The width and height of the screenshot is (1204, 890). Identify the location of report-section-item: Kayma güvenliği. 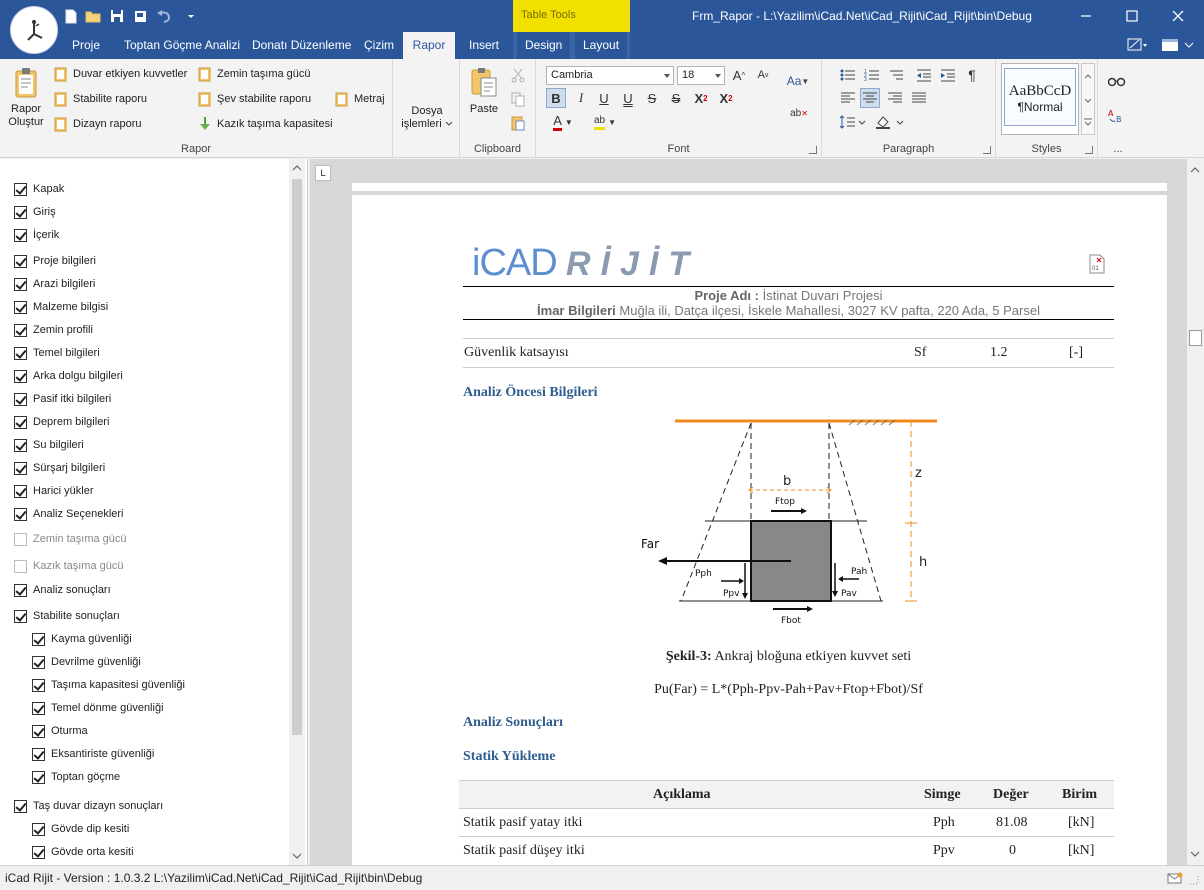
(82, 639).